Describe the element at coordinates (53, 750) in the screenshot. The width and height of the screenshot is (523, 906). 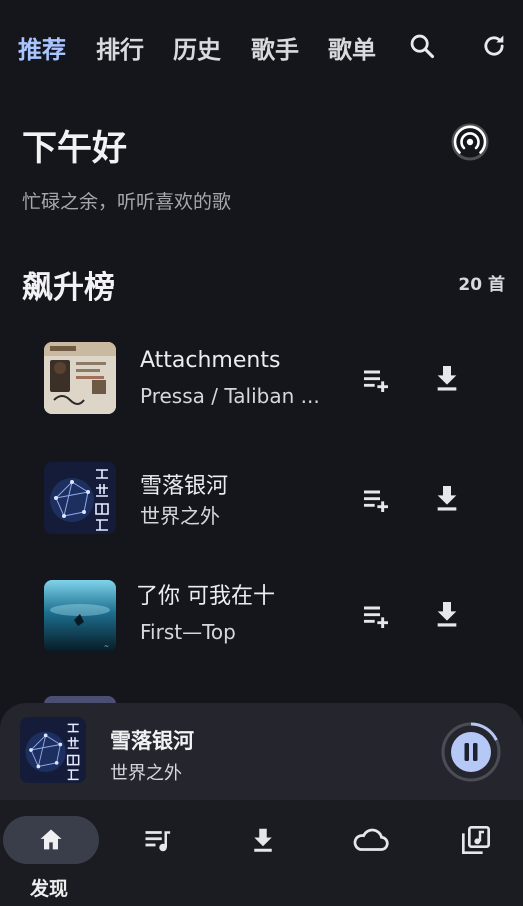
I see `player-cover` at that location.